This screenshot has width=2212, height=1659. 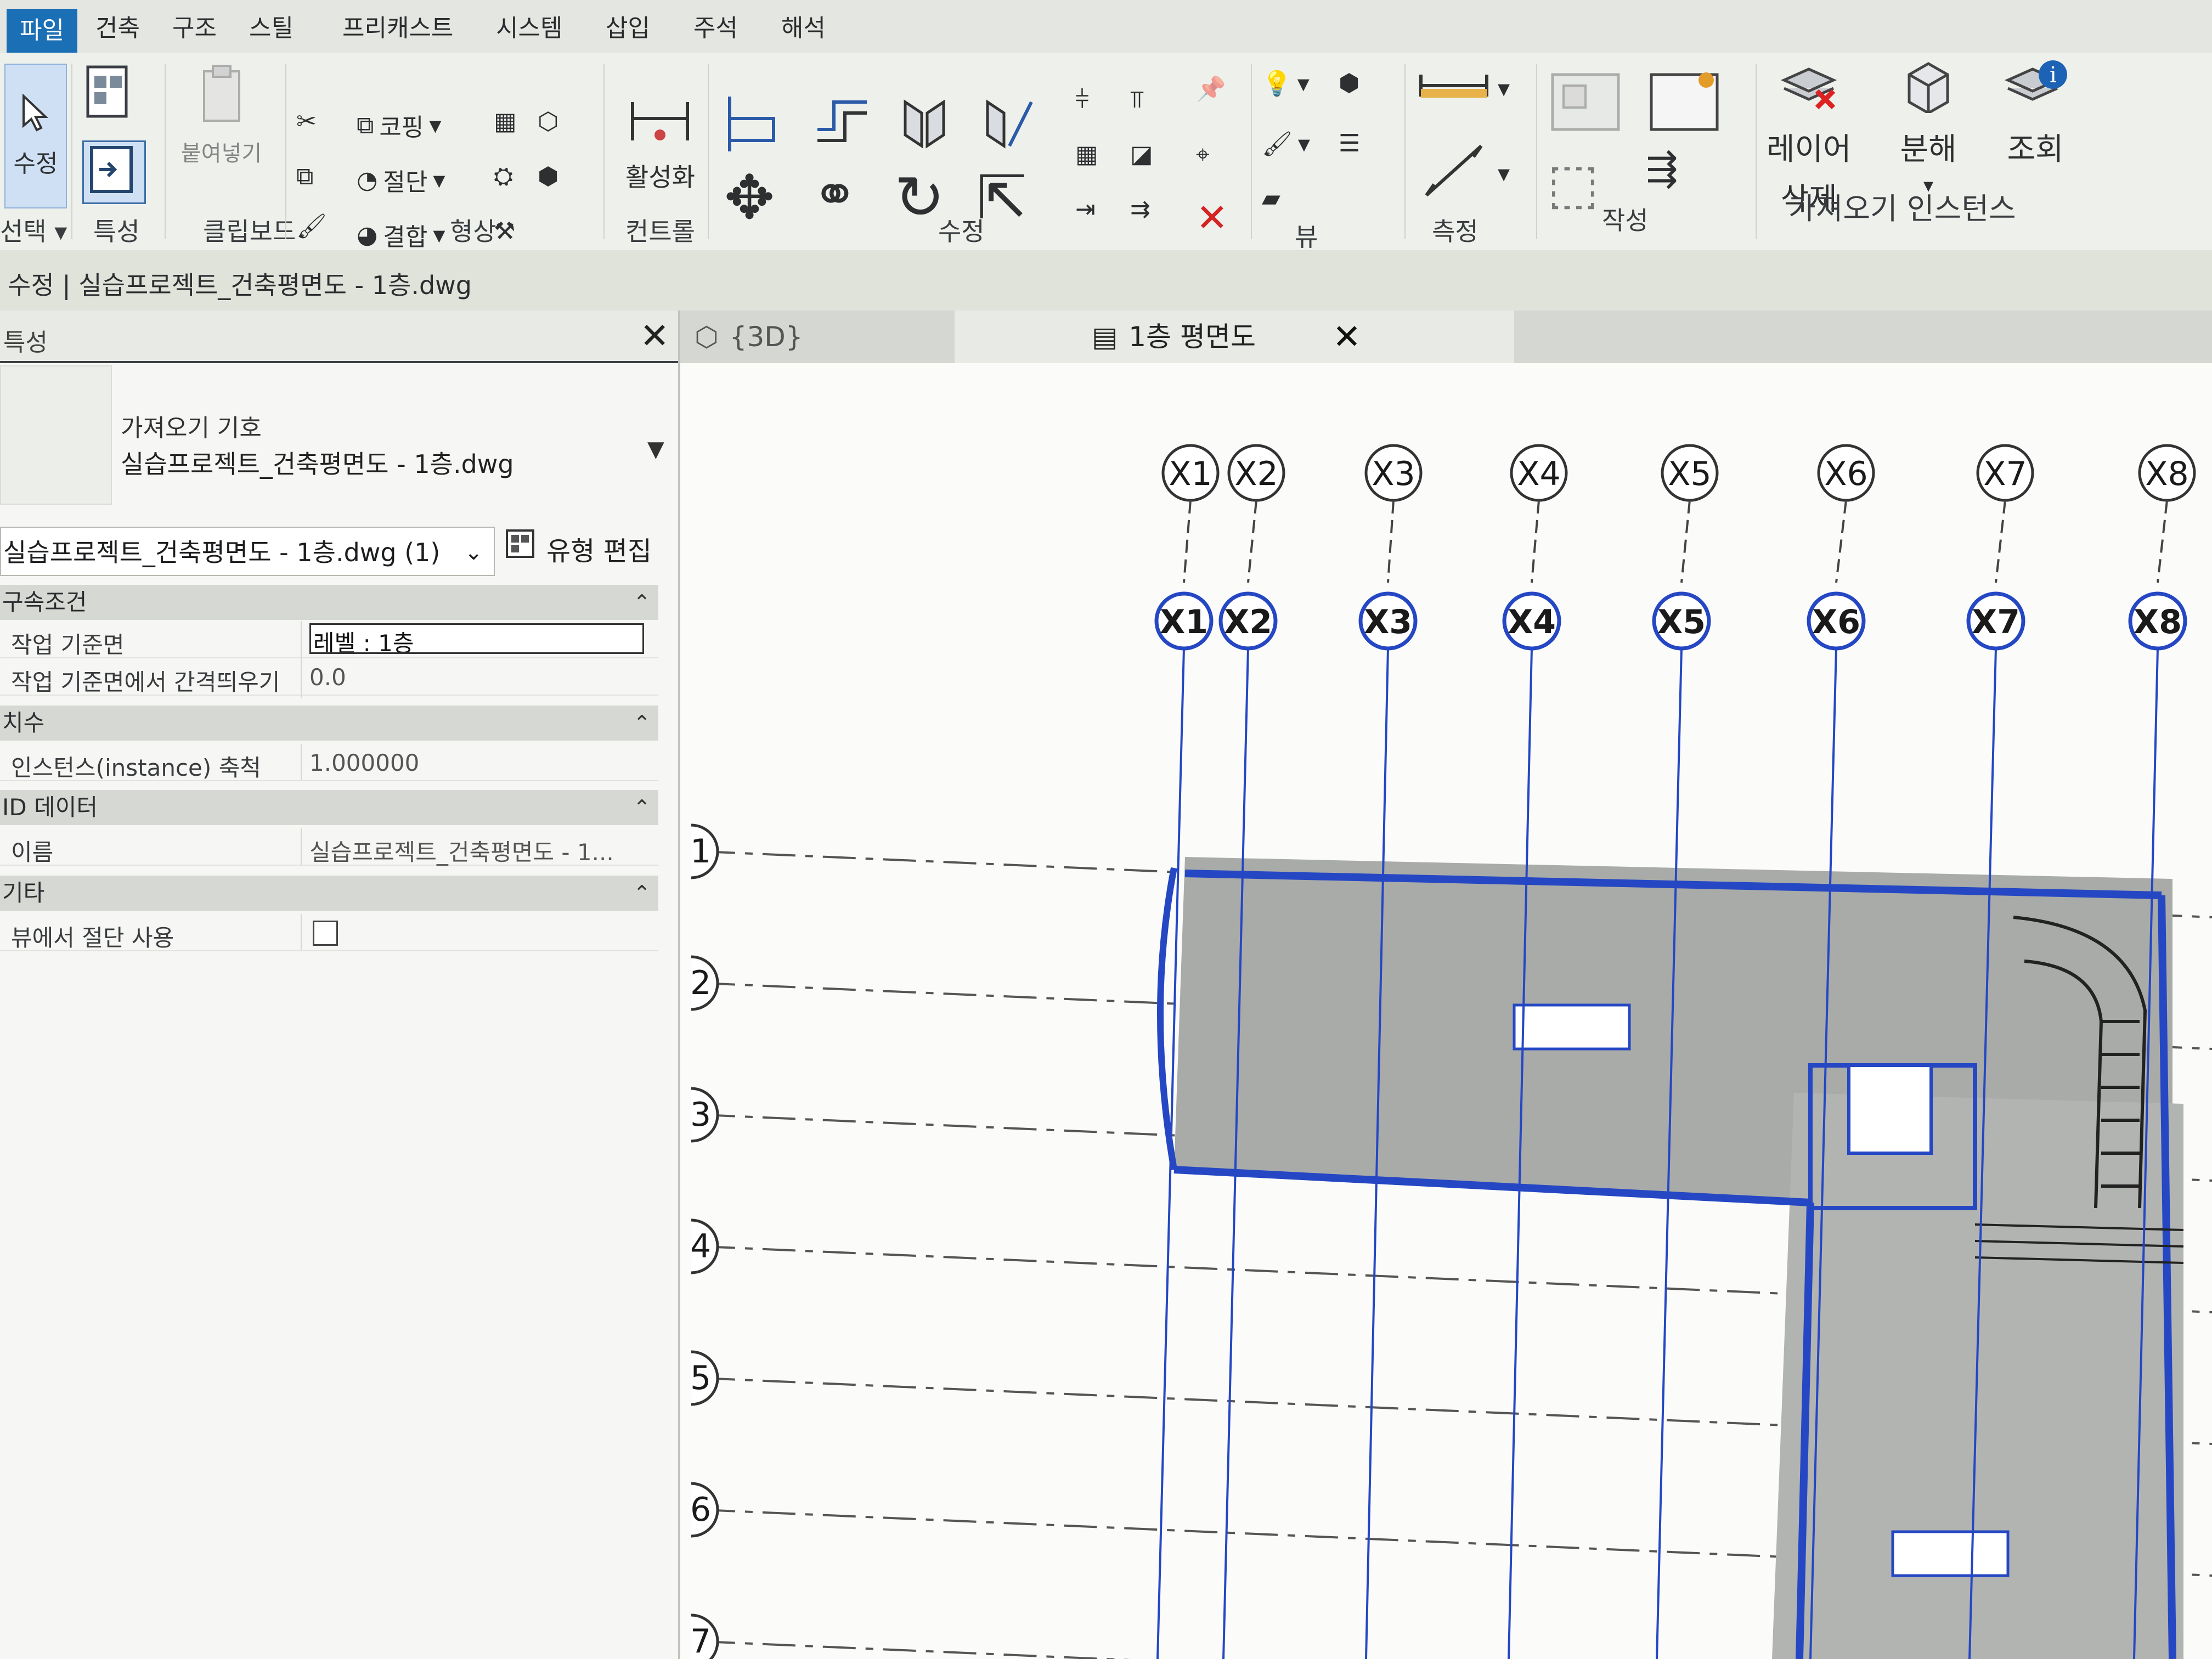 What do you see at coordinates (1286, 84) in the screenshot?
I see `hide-in-view-button: 💡 ▾` at bounding box center [1286, 84].